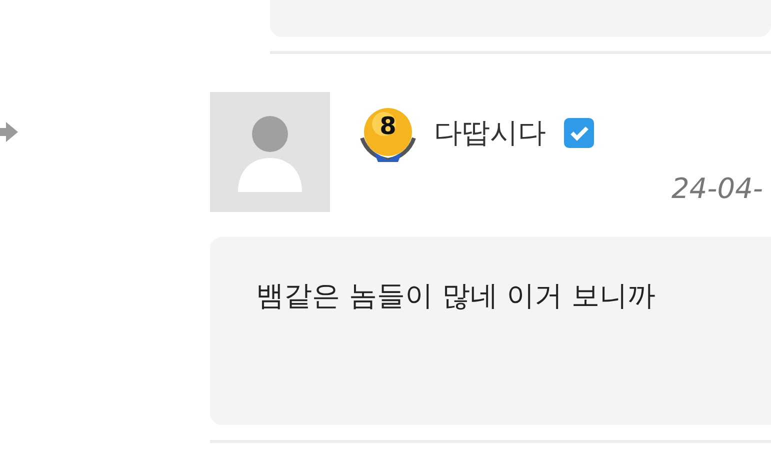 Image resolution: width=771 pixels, height=463 pixels. What do you see at coordinates (9, 132) in the screenshot?
I see `reply-arrow-icon` at bounding box center [9, 132].